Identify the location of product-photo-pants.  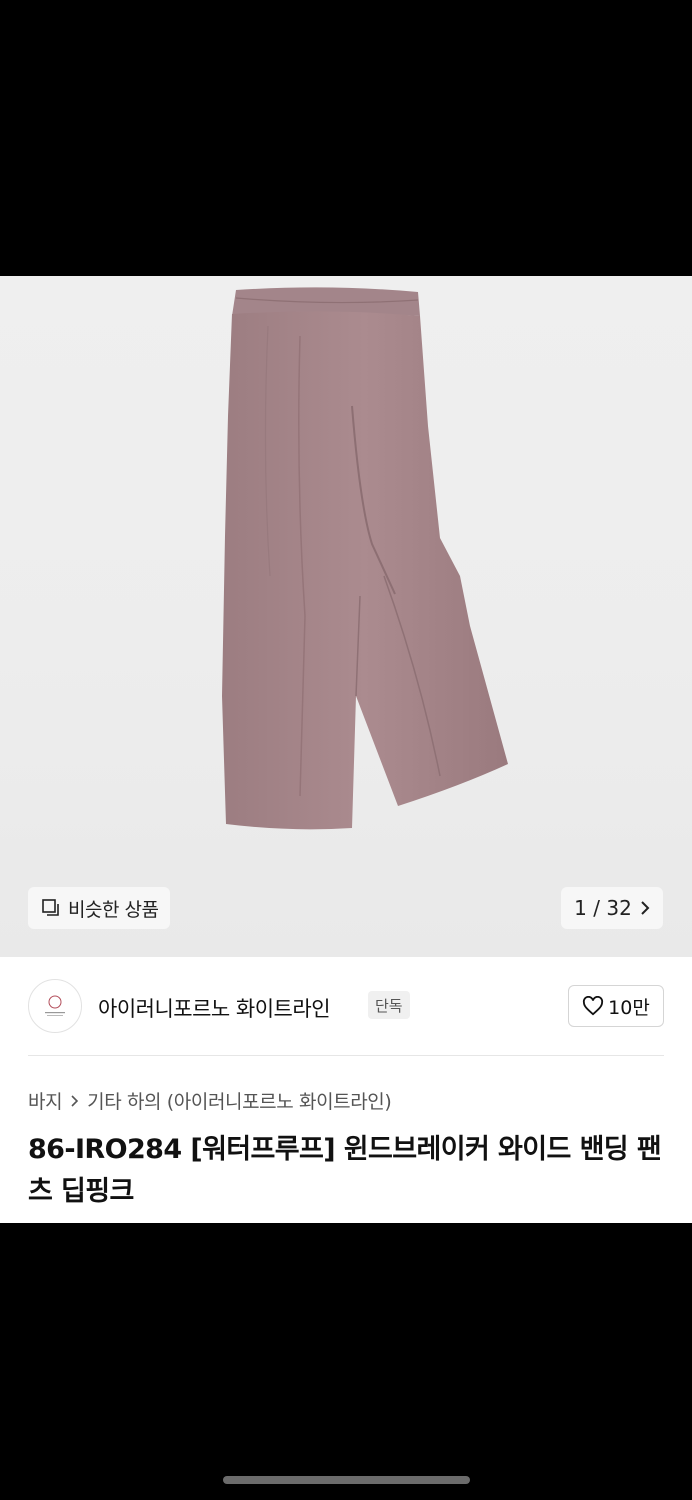
(365, 558).